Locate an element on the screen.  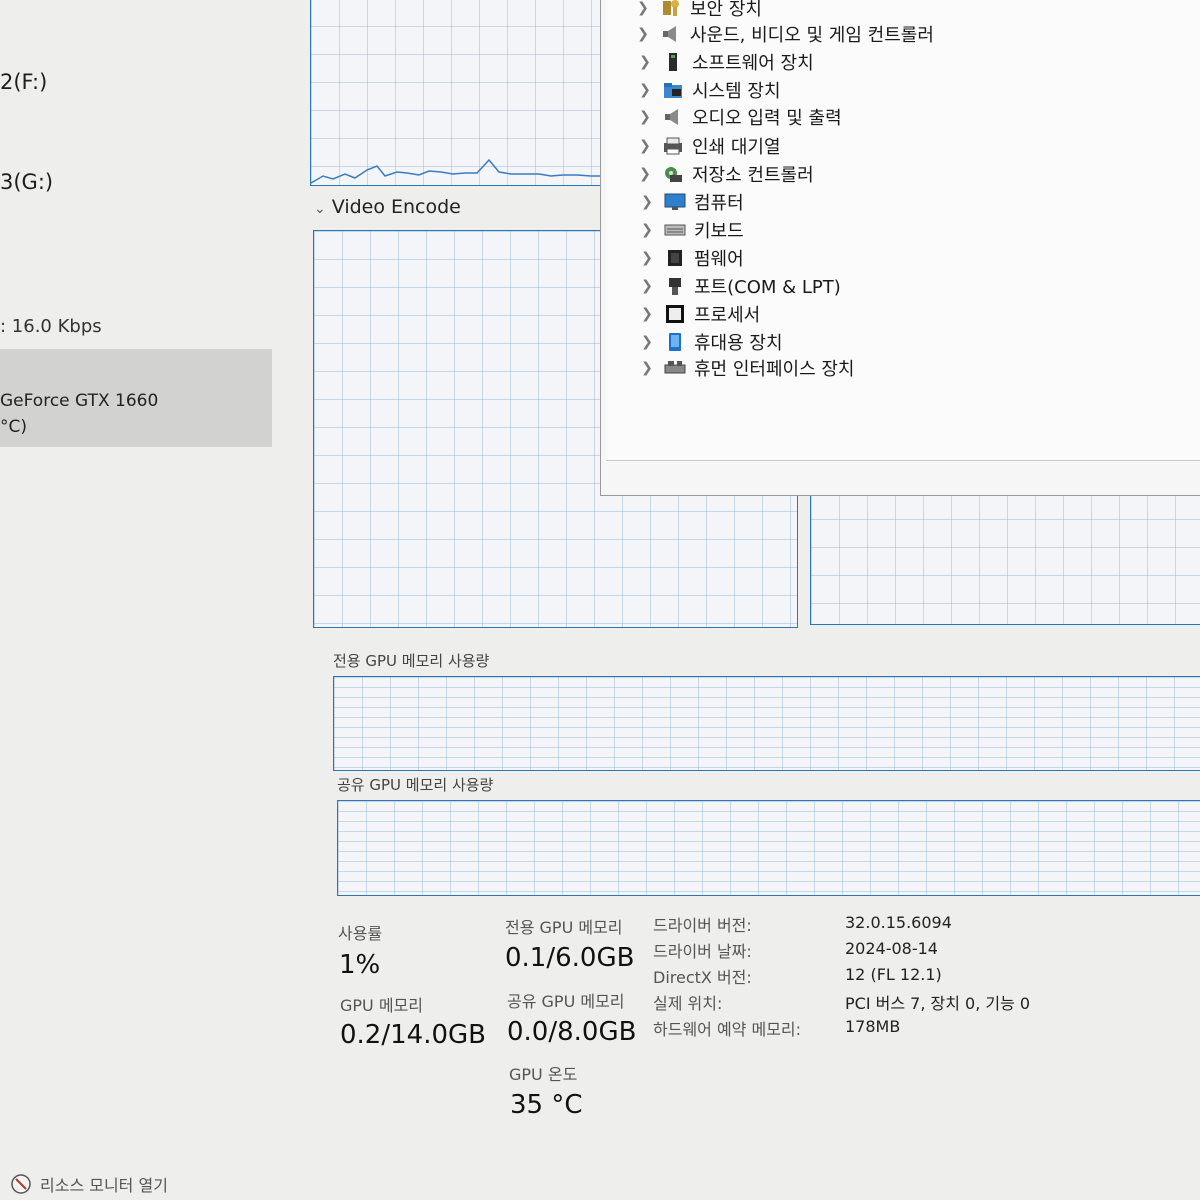
shared-memory-value: 0.0/8.0GB is located at coordinates (572, 1032).